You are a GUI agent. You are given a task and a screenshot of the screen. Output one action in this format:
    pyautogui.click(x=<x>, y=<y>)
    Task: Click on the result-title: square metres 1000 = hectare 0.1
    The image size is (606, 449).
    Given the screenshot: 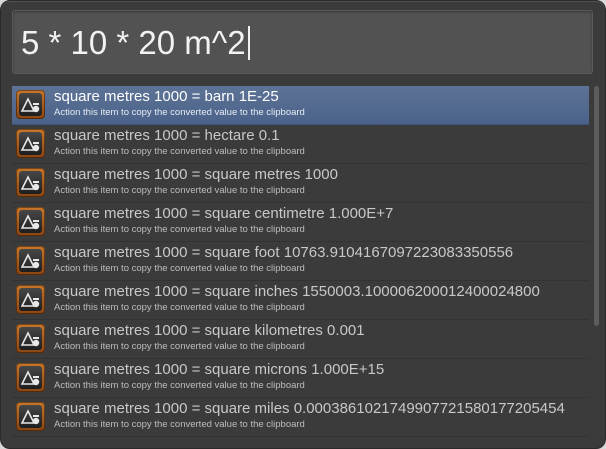 What is the action you would take?
    pyautogui.click(x=167, y=135)
    